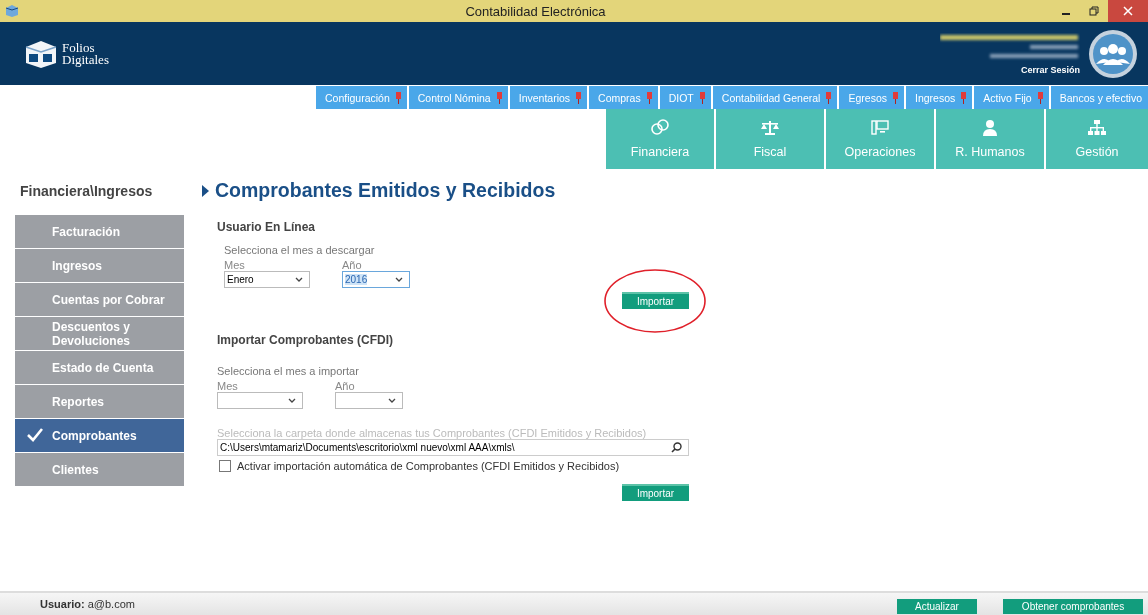 Image resolution: width=1148 pixels, height=615 pixels. What do you see at coordinates (1073, 606) in the screenshot?
I see `status-button: Obtener comprobantes` at bounding box center [1073, 606].